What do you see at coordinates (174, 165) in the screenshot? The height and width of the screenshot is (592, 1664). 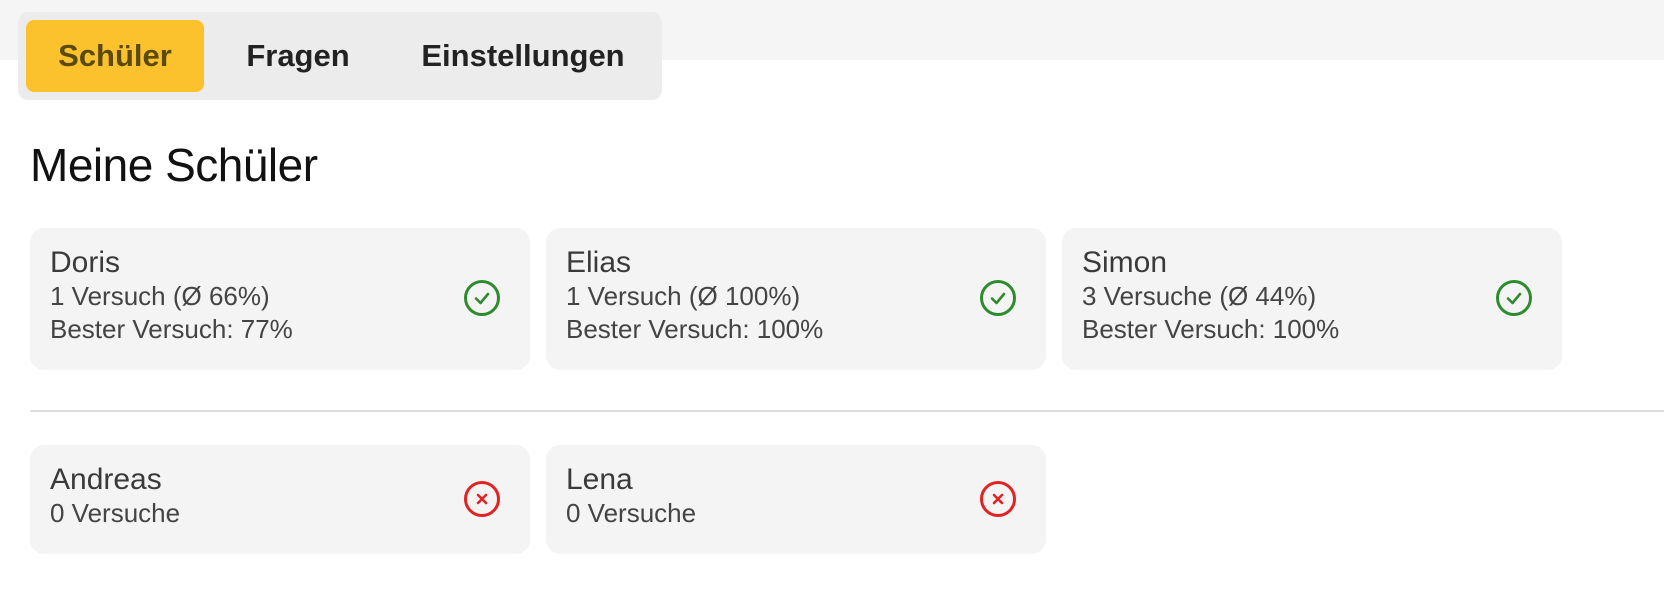 I see `page-title: Meine Schüler` at bounding box center [174, 165].